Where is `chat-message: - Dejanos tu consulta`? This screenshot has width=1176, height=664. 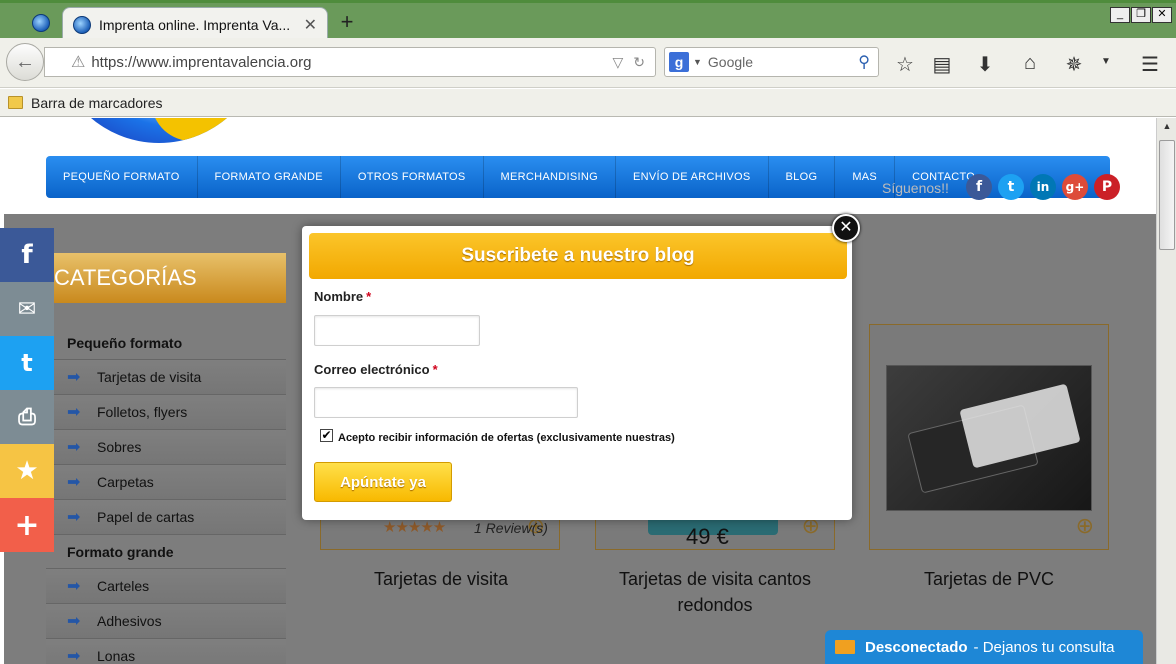
chat-message: - Dejanos tu consulta is located at coordinates (1044, 647).